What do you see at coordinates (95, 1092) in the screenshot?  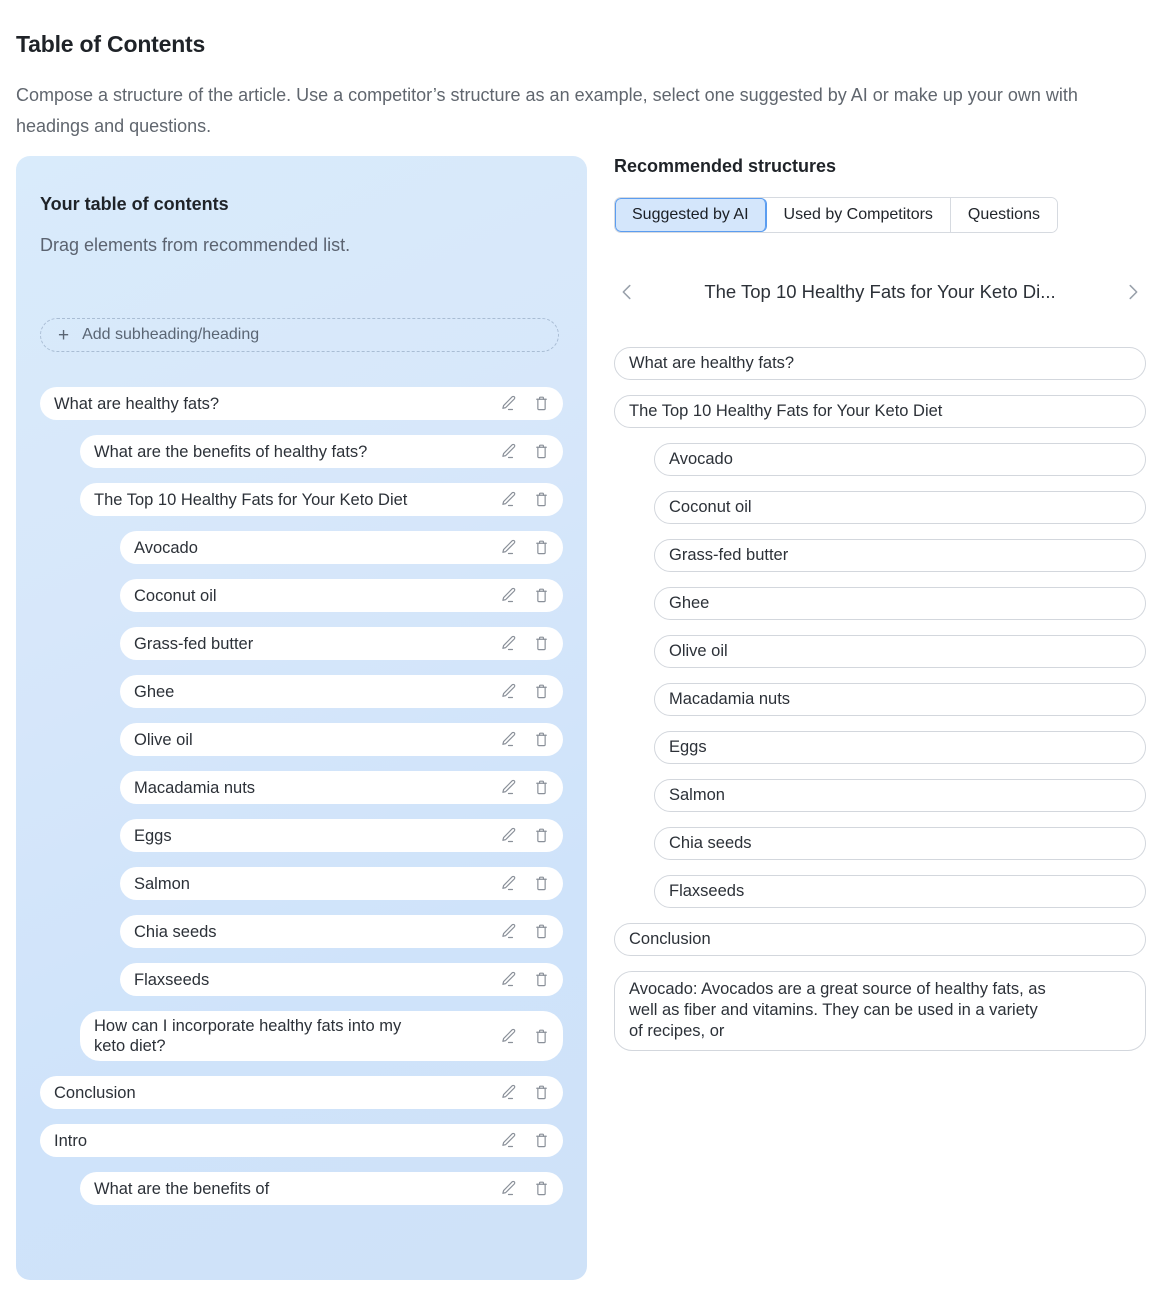 I see `toc-row-label: Conclusion` at bounding box center [95, 1092].